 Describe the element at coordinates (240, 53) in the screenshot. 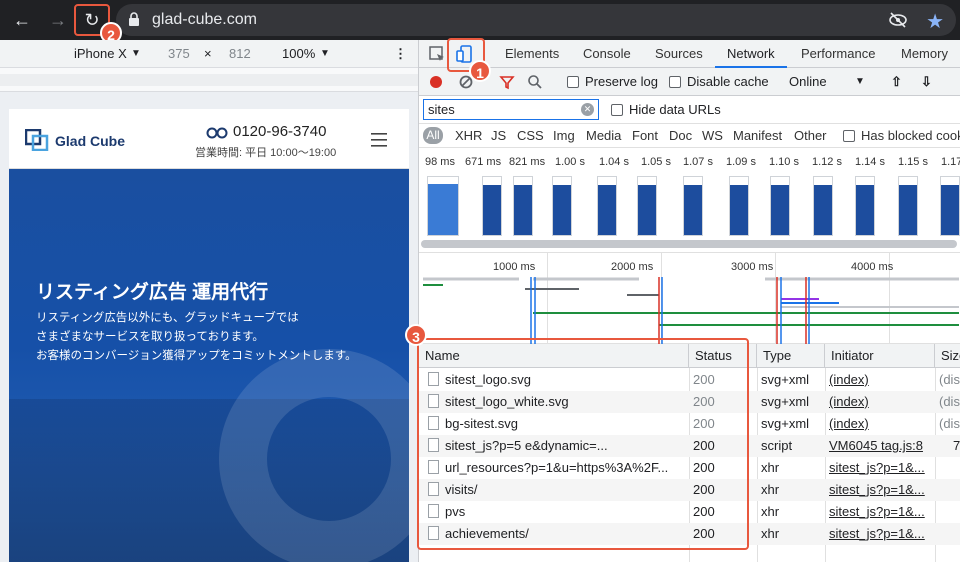

I see `device-height: 812` at that location.